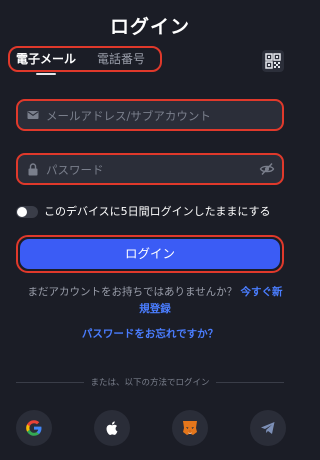 The image size is (320, 460). I want to click on telegram-login-button, so click(268, 428).